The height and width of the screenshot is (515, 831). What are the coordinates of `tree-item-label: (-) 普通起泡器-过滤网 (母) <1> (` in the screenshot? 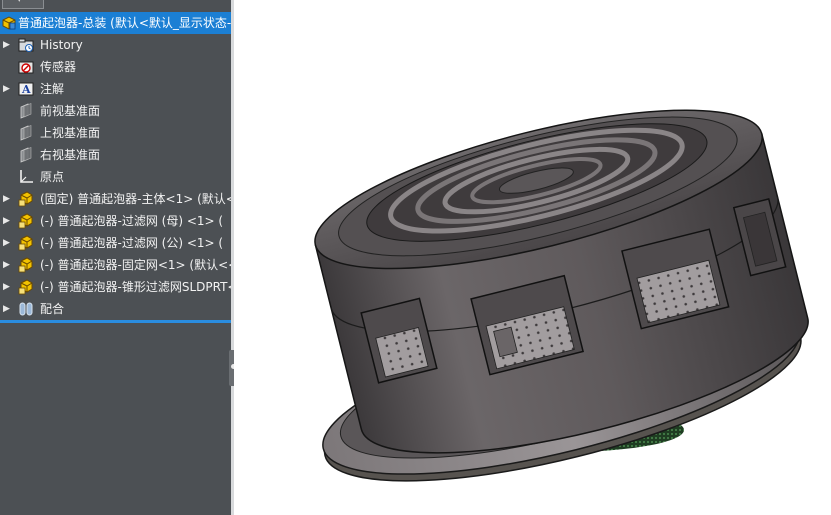 It's located at (132, 221).